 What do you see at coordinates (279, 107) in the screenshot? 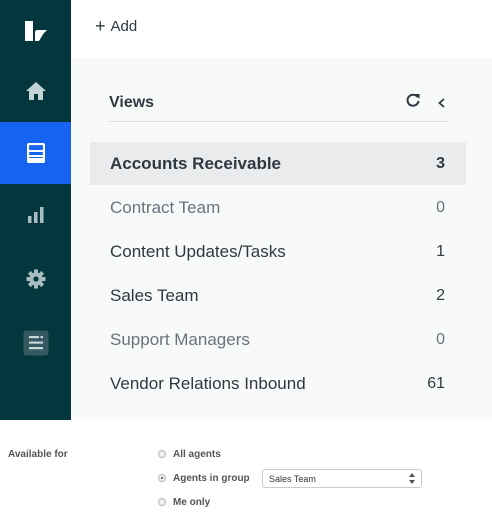
I see `views-header: Views` at bounding box center [279, 107].